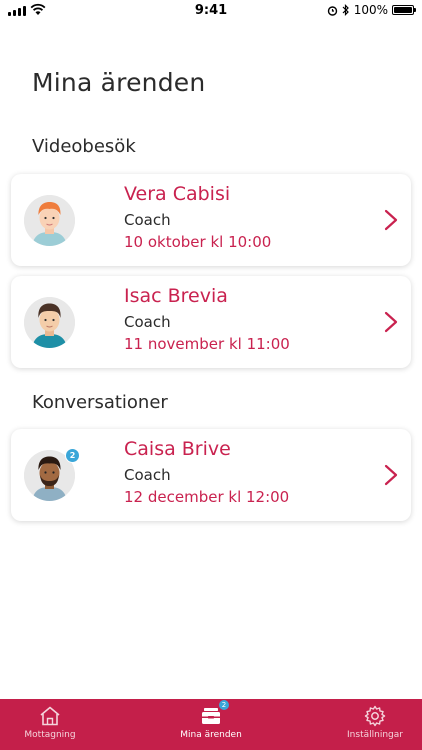 Image resolution: width=422 pixels, height=750 pixels. Describe the element at coordinates (211, 322) in the screenshot. I see `appointment-card: Isac Brevia Coach 11 november kl 11:00` at that location.